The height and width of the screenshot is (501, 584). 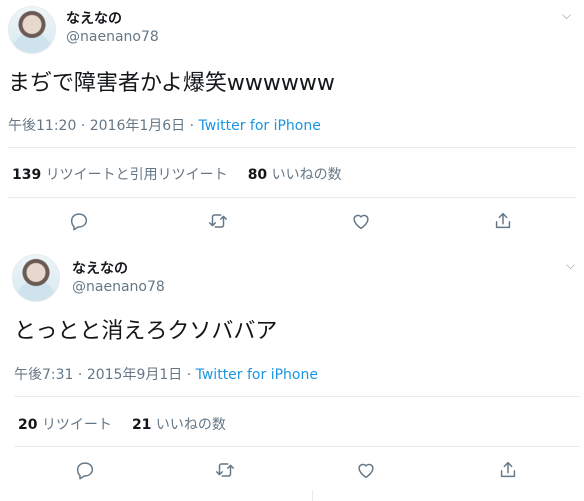 What do you see at coordinates (179, 425) in the screenshot?
I see `like-stat: 21 いいねの数` at bounding box center [179, 425].